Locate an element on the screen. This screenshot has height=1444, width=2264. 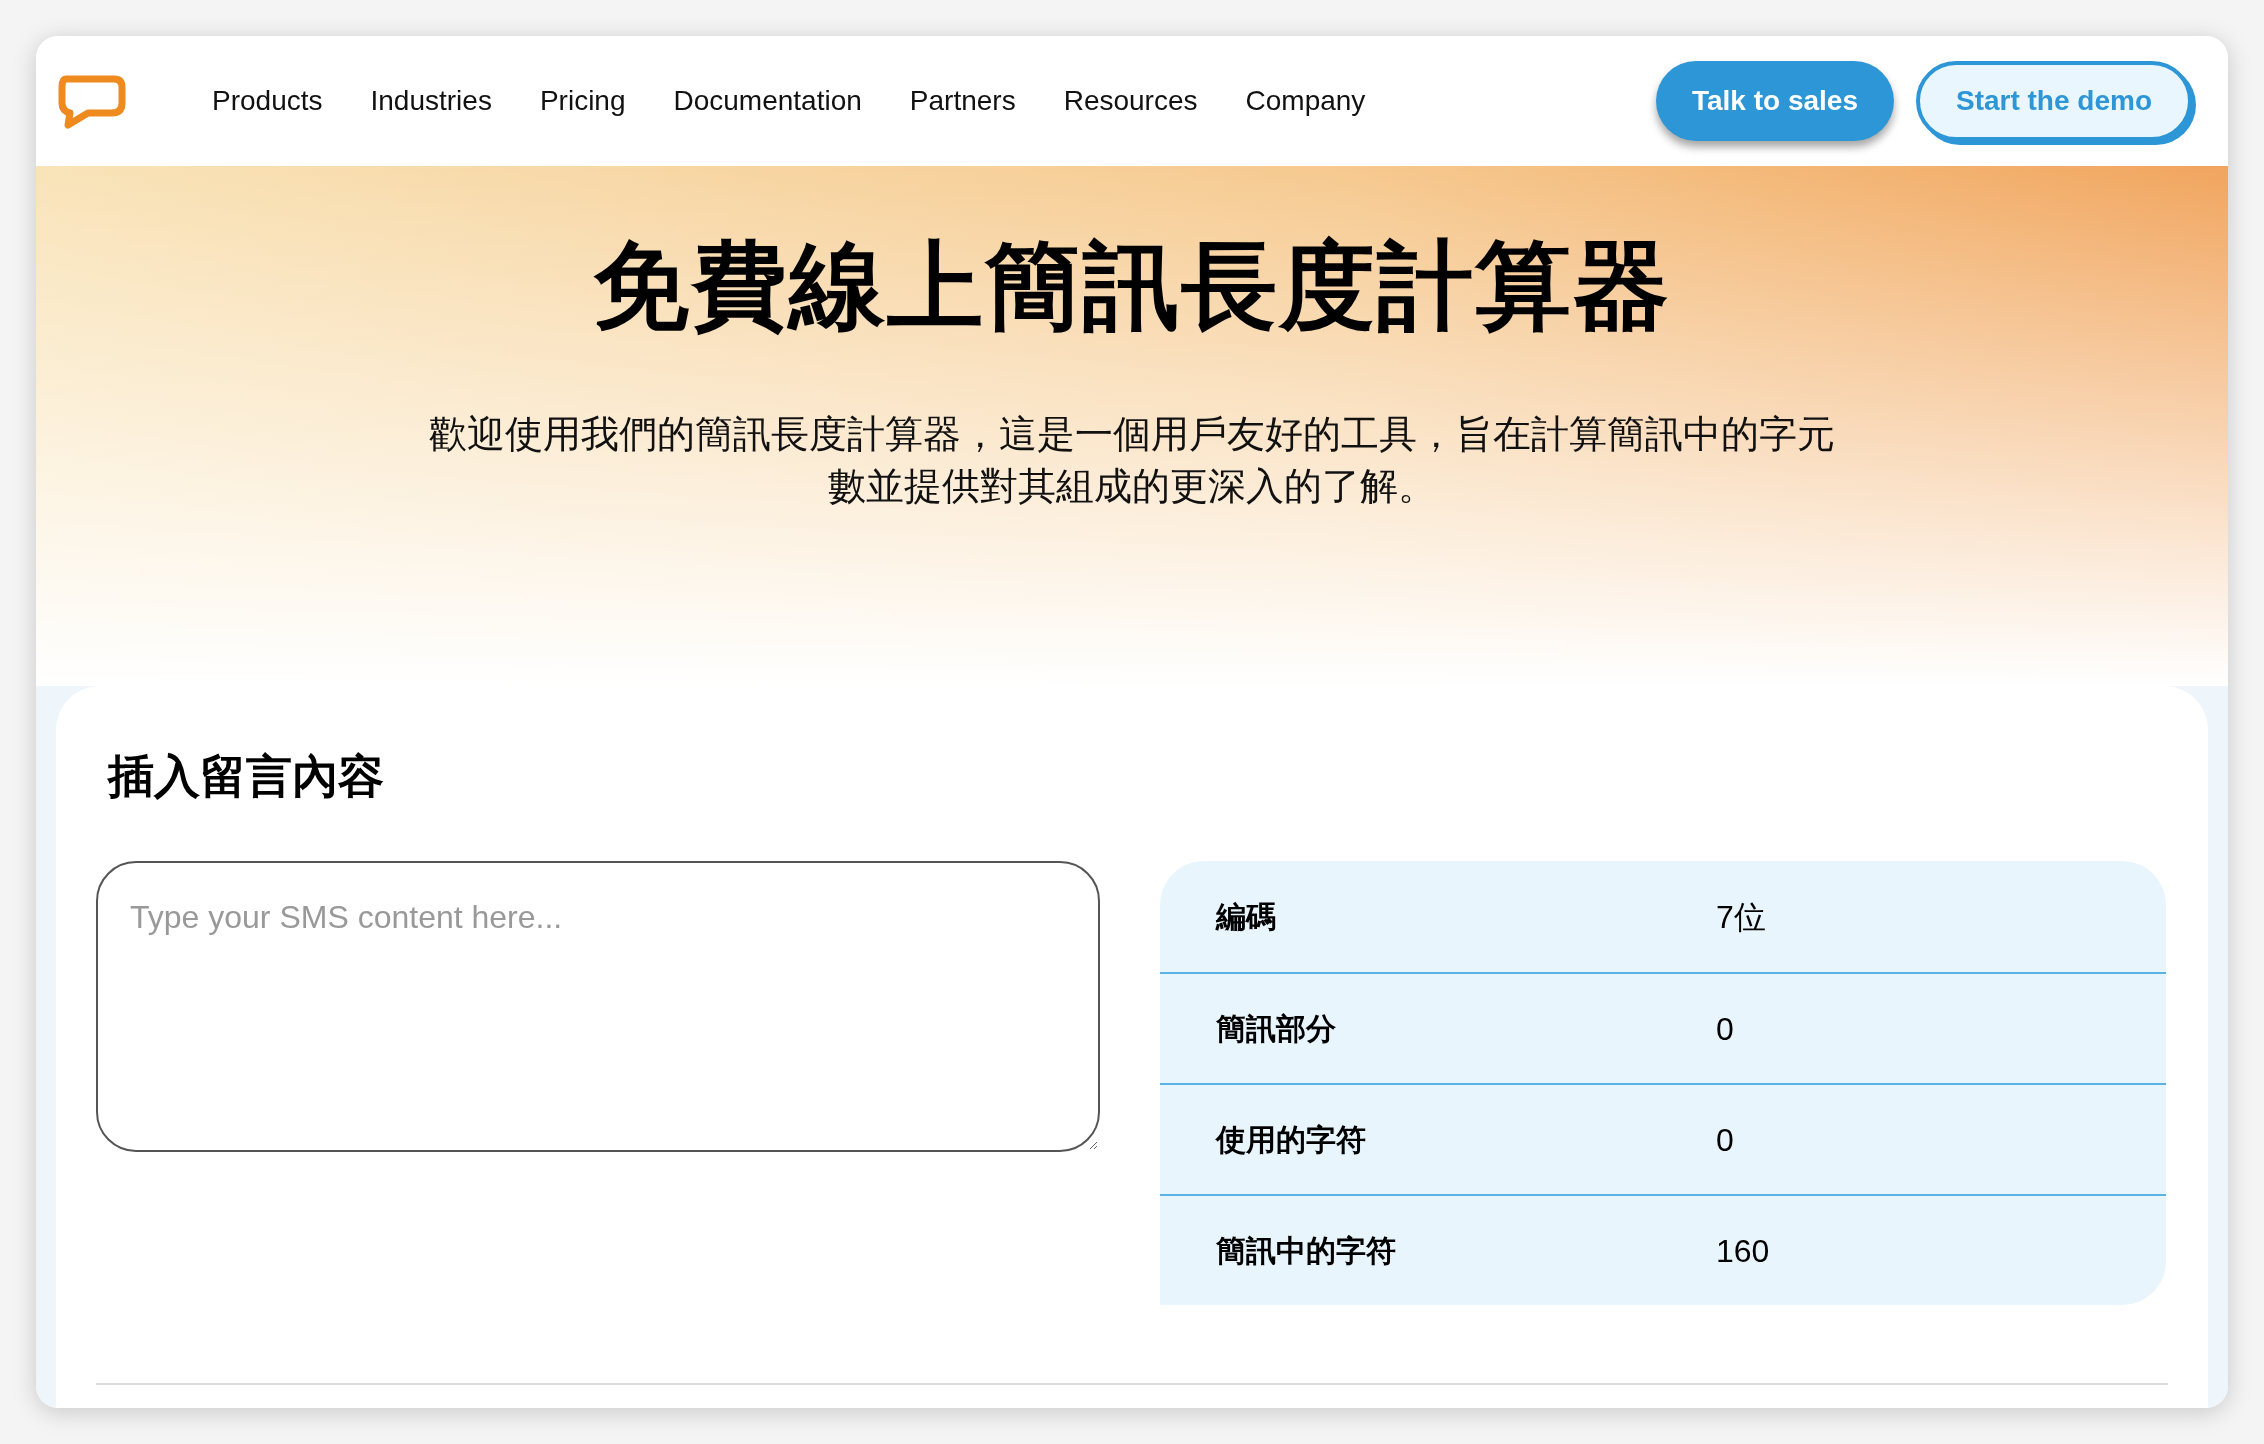
stat-label: 編碼 is located at coordinates (1246, 917).